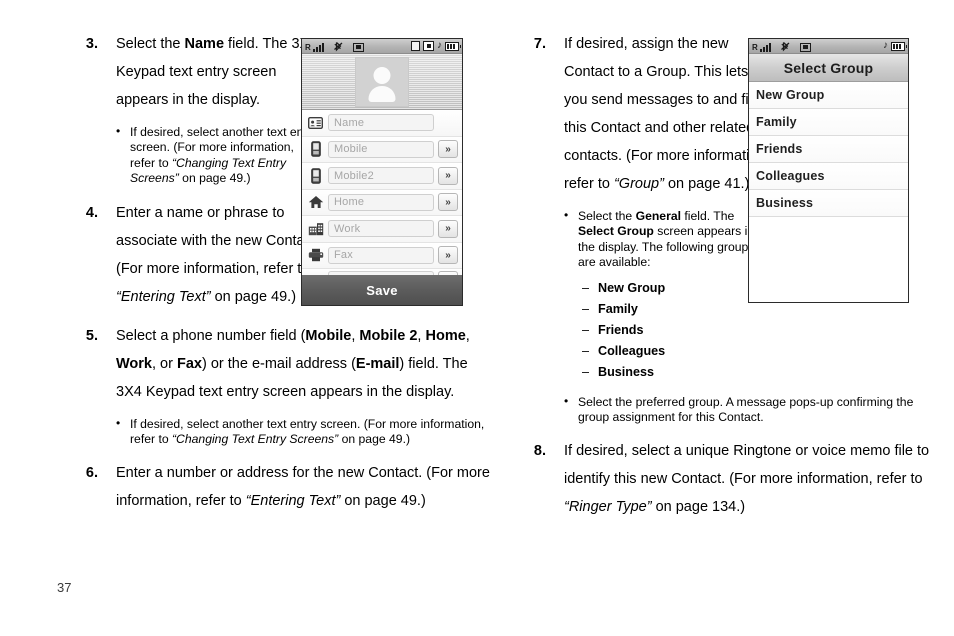 The width and height of the screenshot is (954, 636). Describe the element at coordinates (539, 451) in the screenshot. I see `step-8-number: 8.` at that location.